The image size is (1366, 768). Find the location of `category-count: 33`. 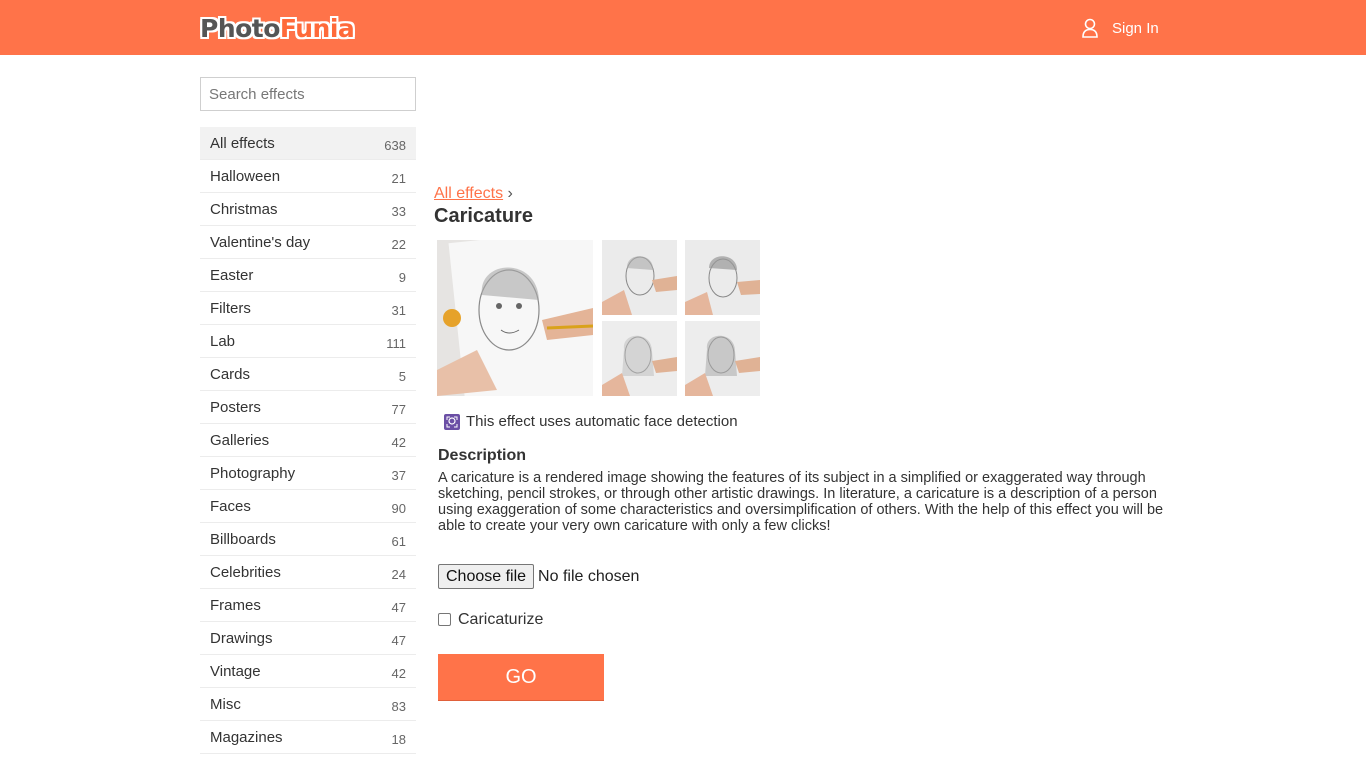

category-count: 33 is located at coordinates (398, 211).